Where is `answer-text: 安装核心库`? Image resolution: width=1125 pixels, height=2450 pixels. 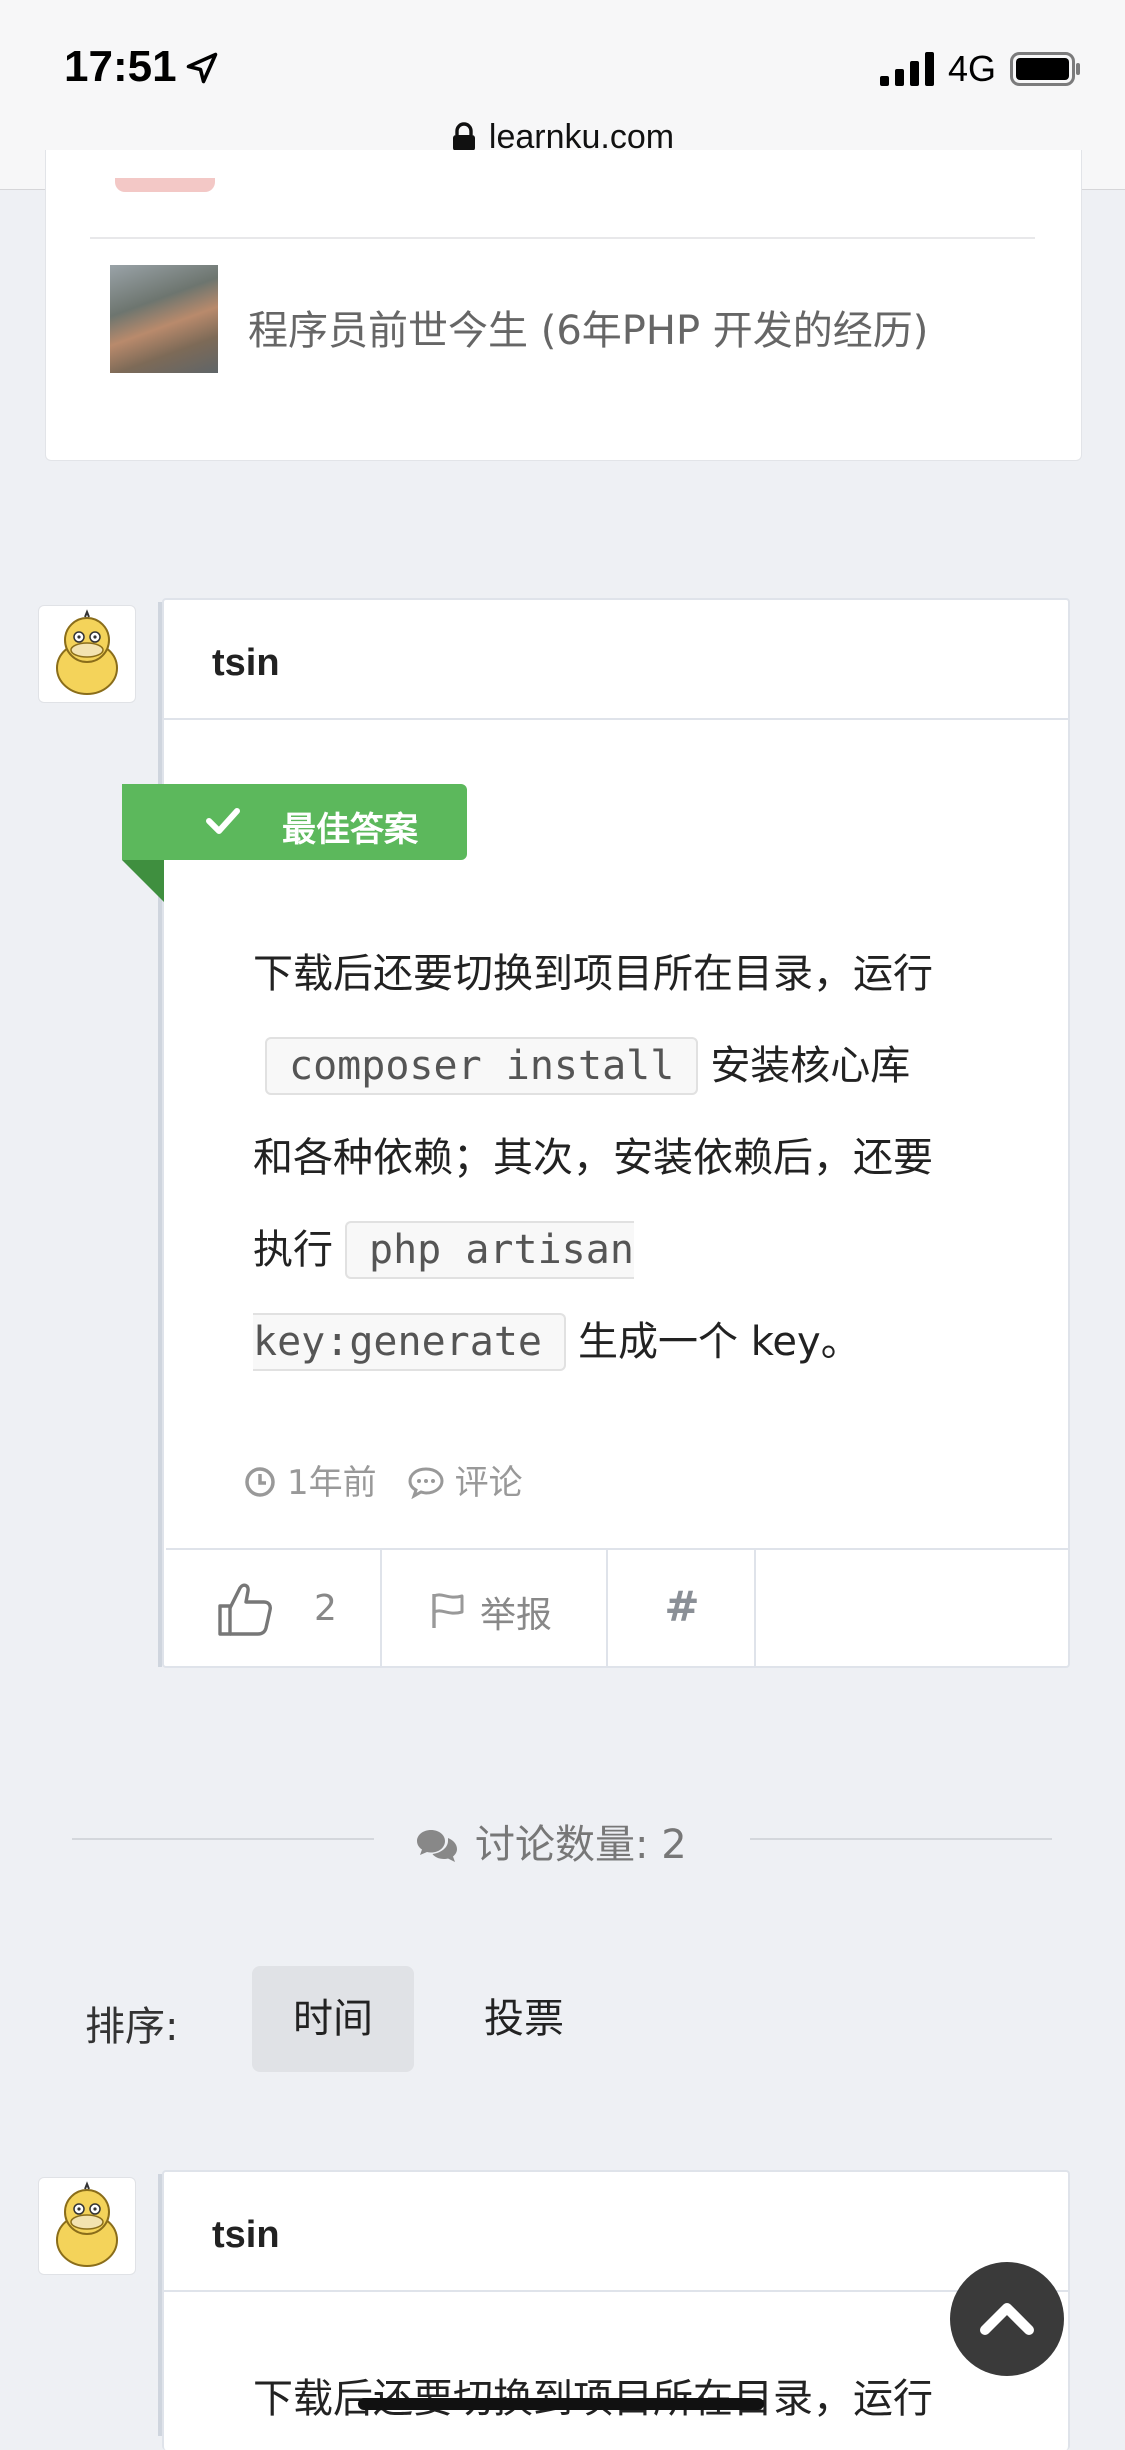
answer-text: 安装核心库 is located at coordinates (810, 1066).